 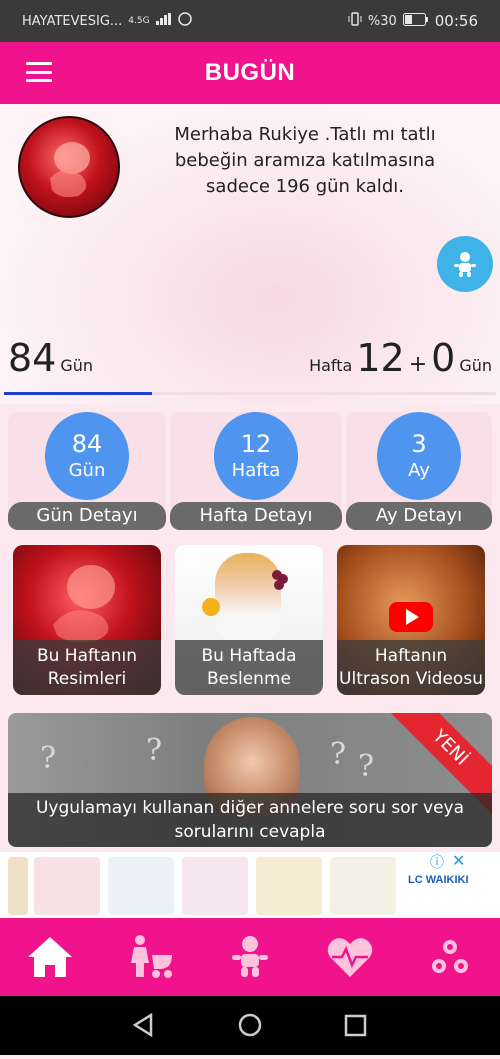 I want to click on nav-heartbeat-icon, so click(x=350, y=957).